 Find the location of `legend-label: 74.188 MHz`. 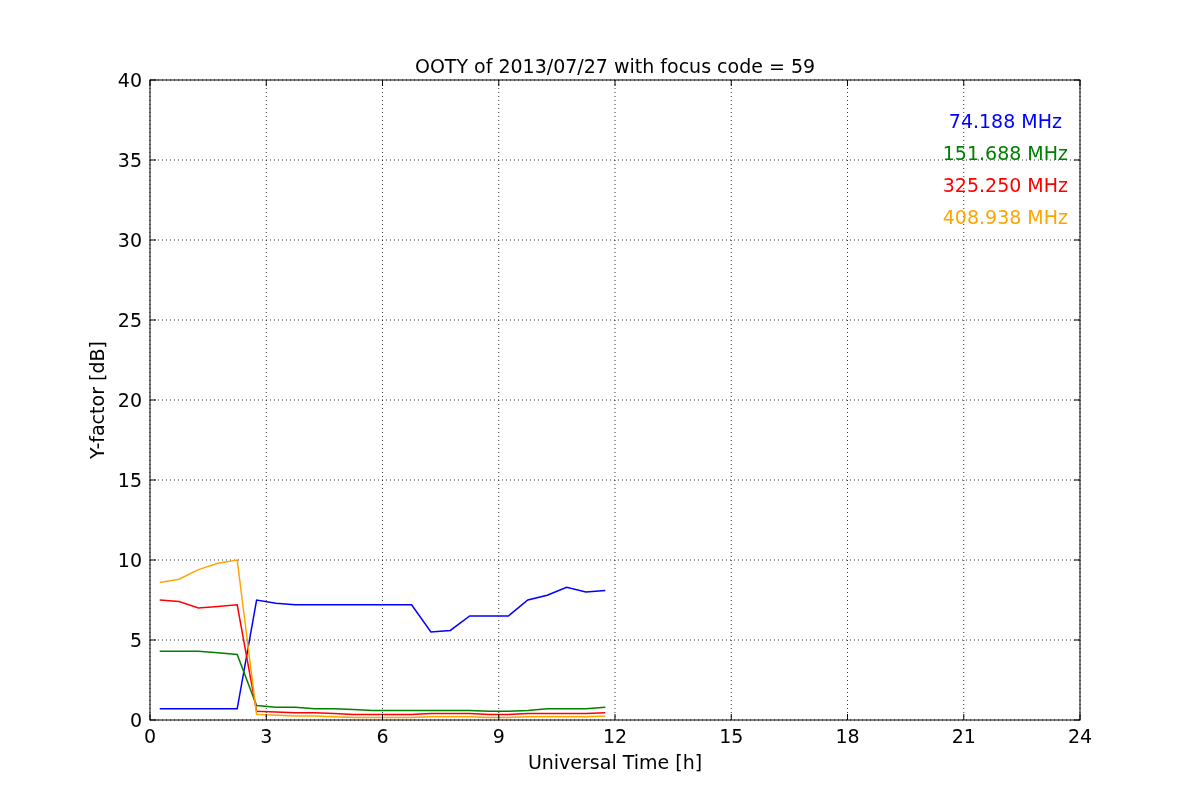

legend-label: 74.188 MHz is located at coordinates (1005, 121).